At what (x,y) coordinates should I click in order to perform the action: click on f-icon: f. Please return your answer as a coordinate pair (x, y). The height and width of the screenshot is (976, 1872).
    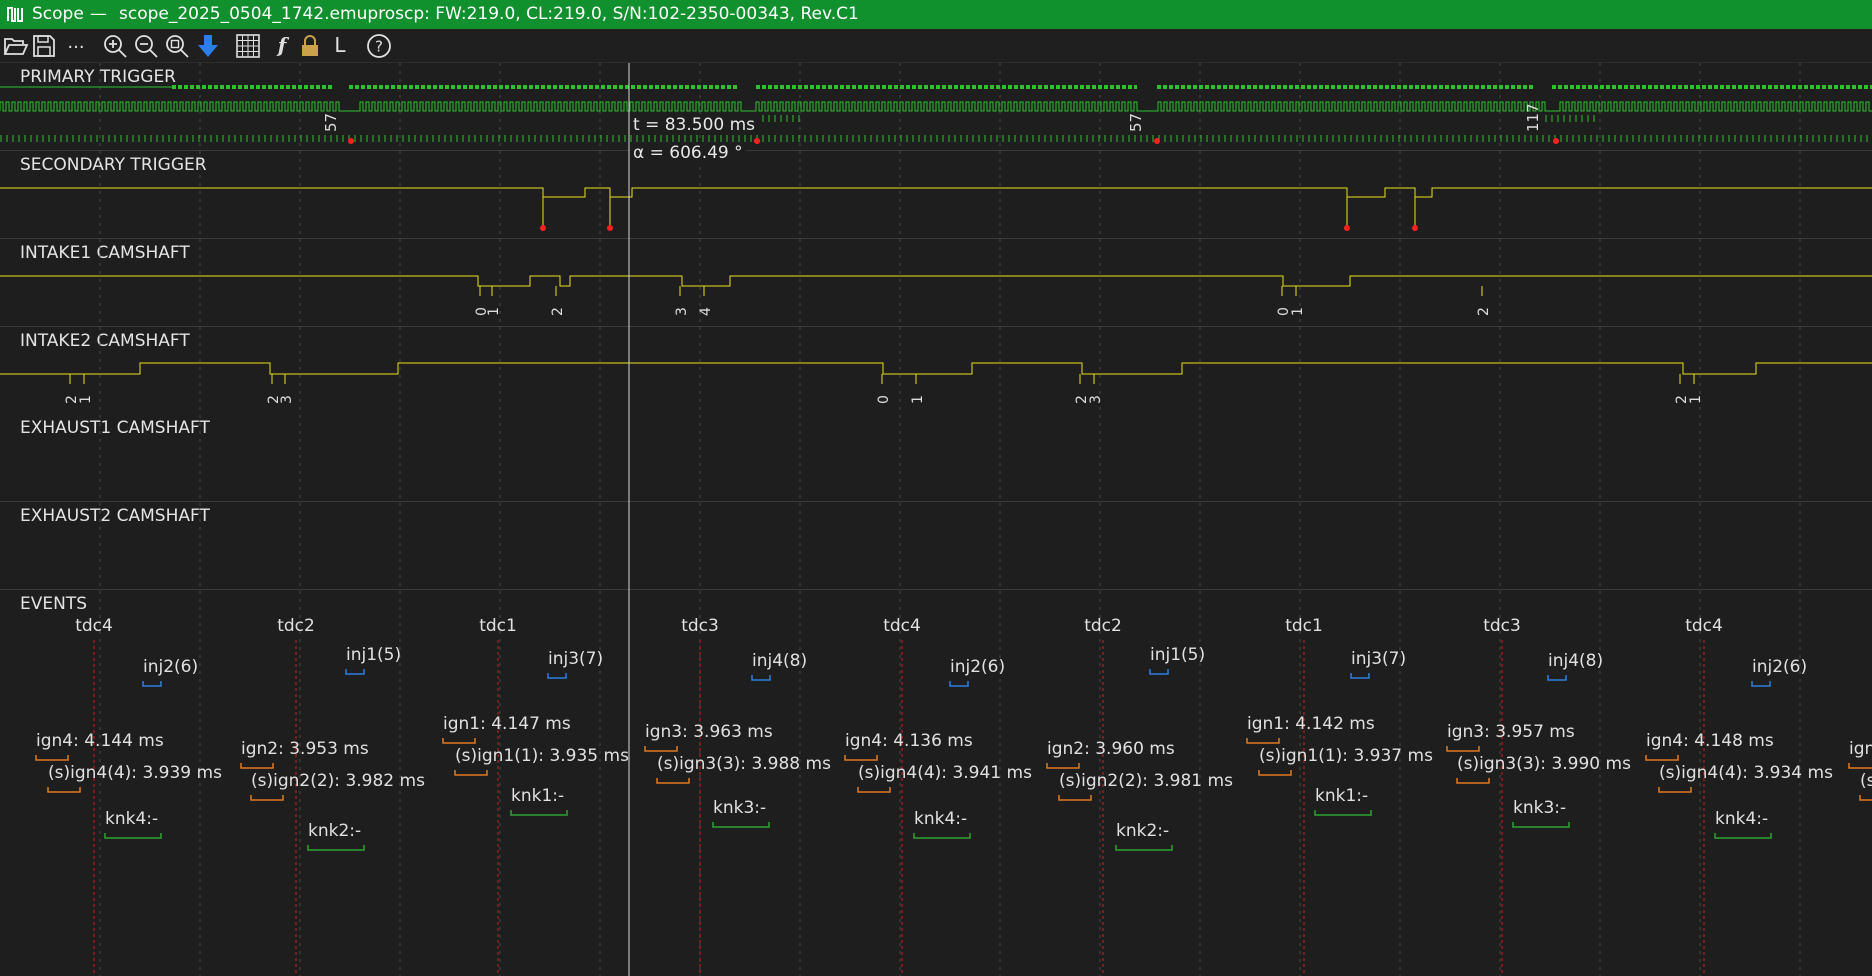
    Looking at the image, I should click on (282, 46).